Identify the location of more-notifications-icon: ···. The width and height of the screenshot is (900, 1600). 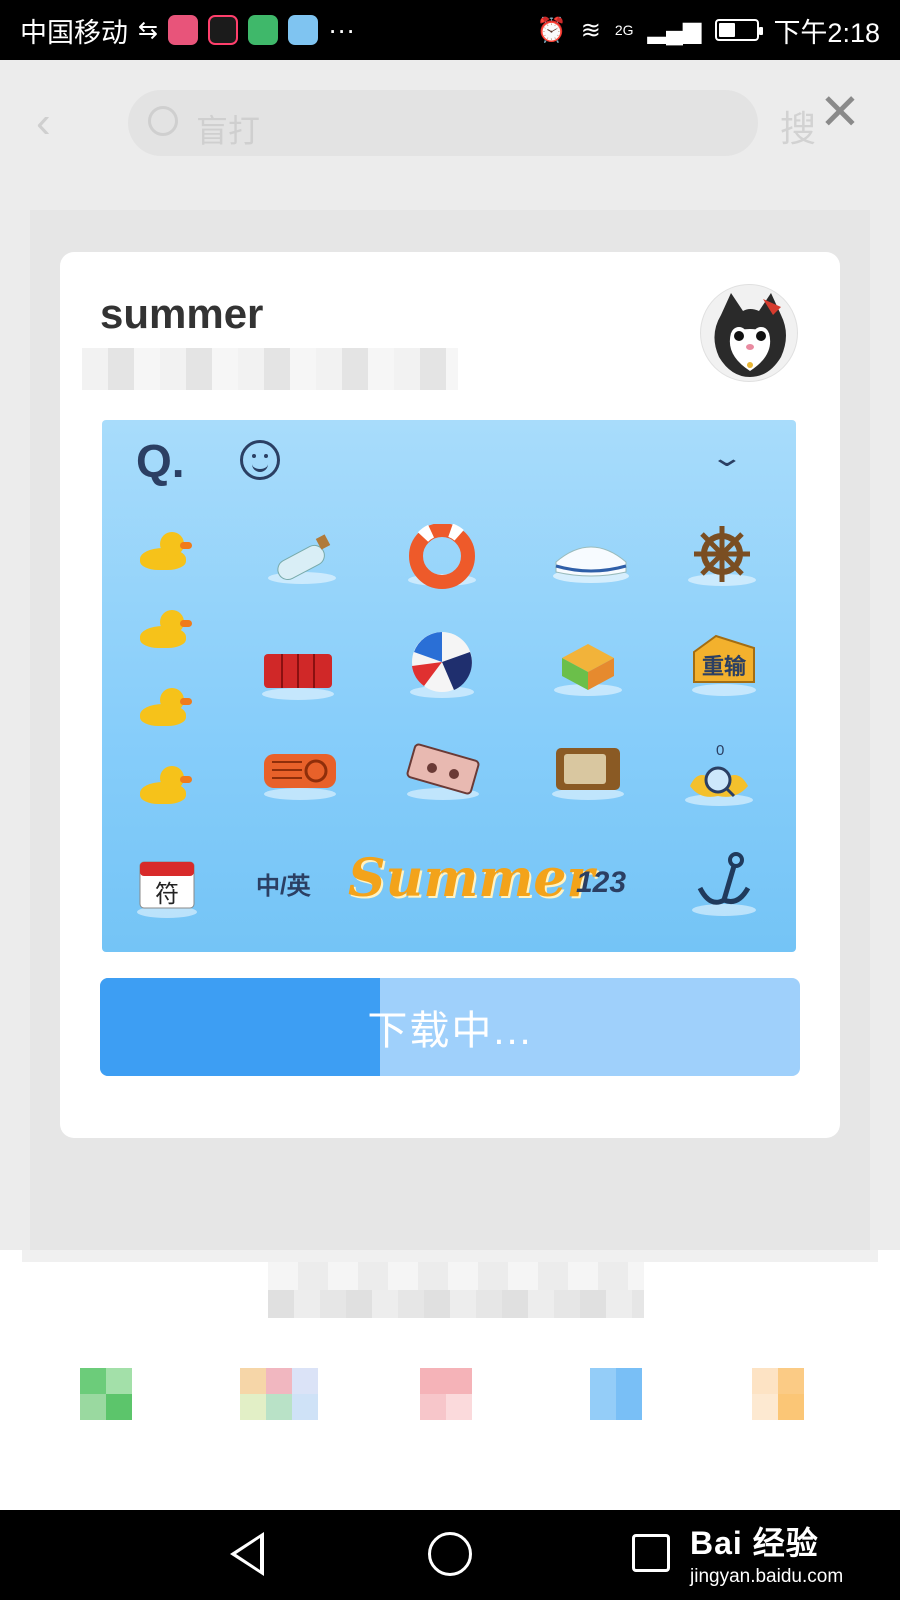
(342, 29).